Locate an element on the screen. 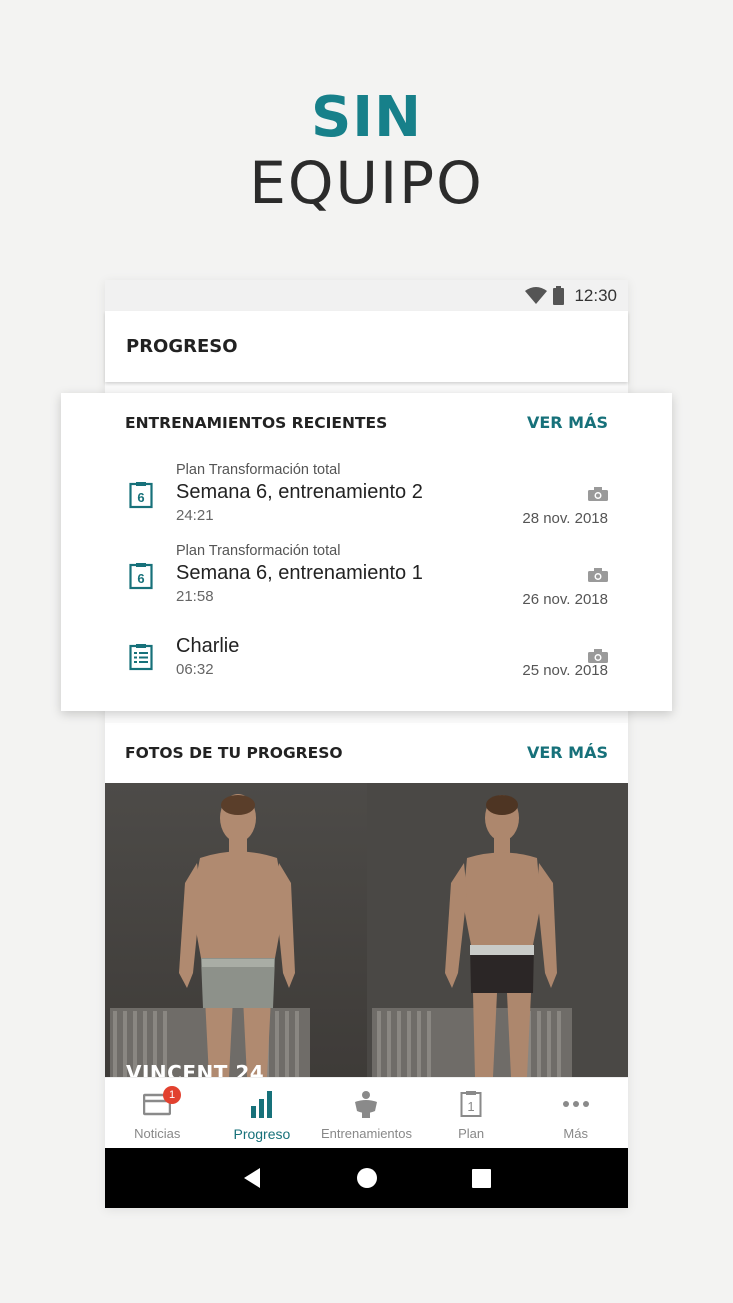 The height and width of the screenshot is (1303, 733). back-triangle-icon is located at coordinates (252, 1178).